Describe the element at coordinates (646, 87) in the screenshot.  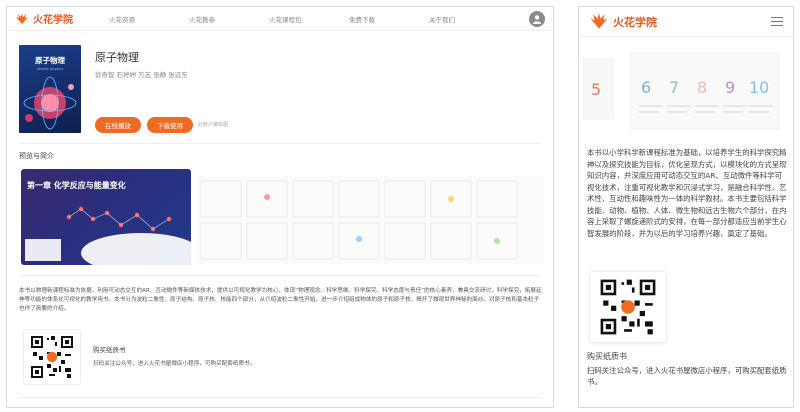
I see `svg-text: 6` at that location.